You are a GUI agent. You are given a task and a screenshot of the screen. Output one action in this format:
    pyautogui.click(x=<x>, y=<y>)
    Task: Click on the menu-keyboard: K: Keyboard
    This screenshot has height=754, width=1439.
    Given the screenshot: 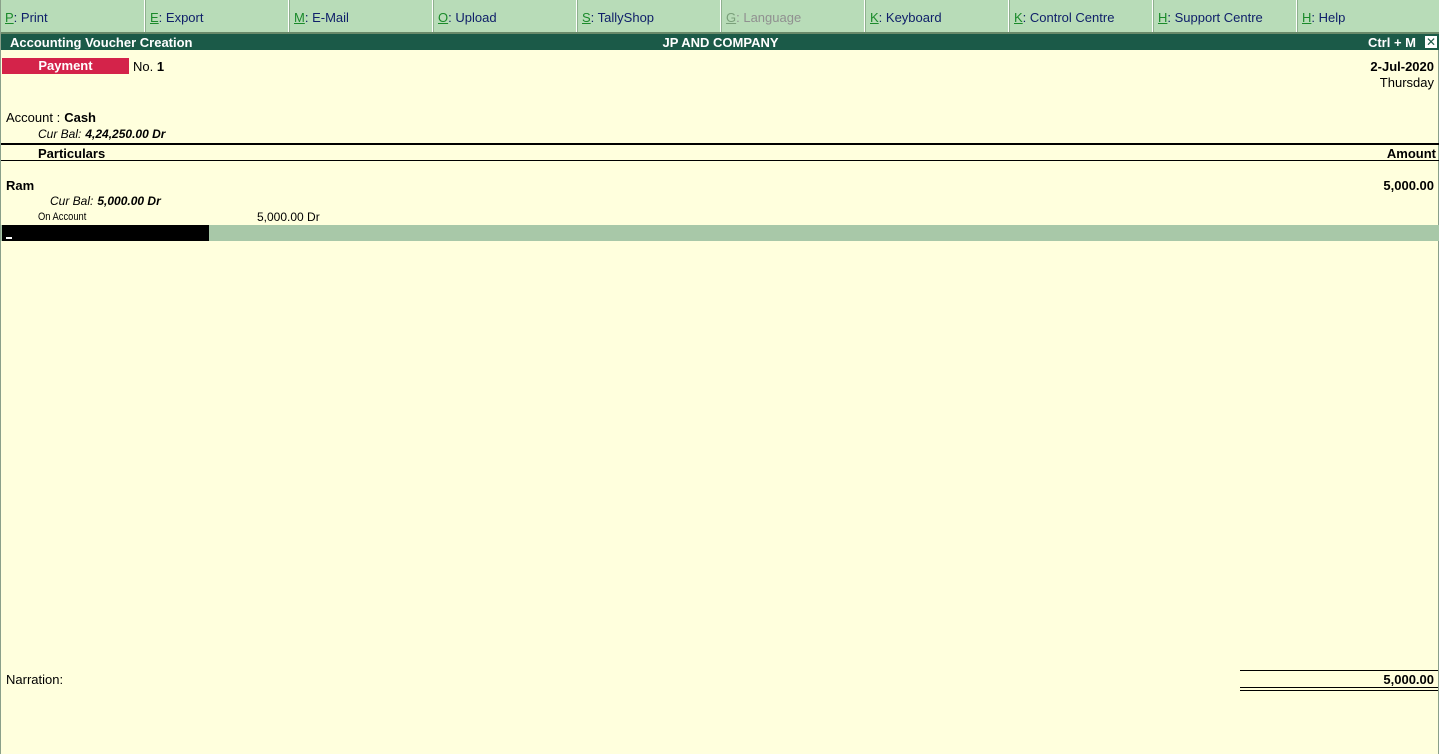 What is the action you would take?
    pyautogui.click(x=937, y=16)
    